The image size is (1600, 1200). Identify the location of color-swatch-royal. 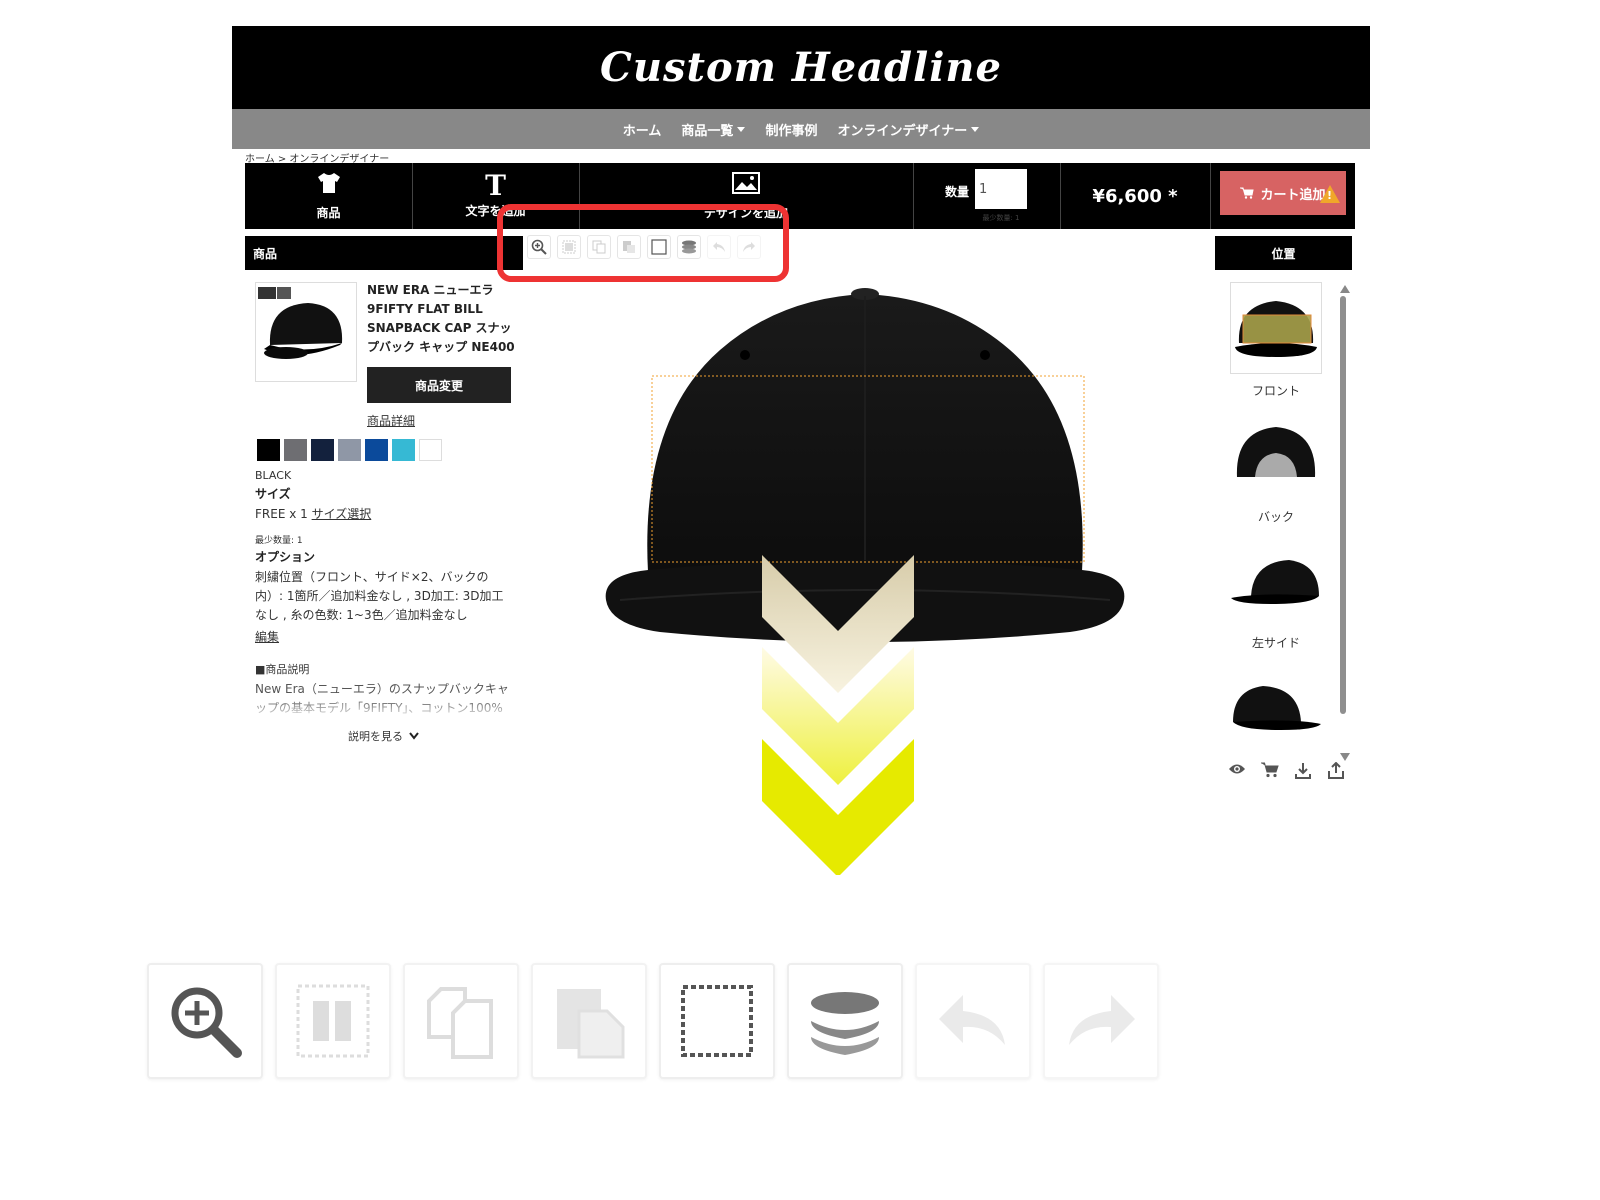
(376, 450).